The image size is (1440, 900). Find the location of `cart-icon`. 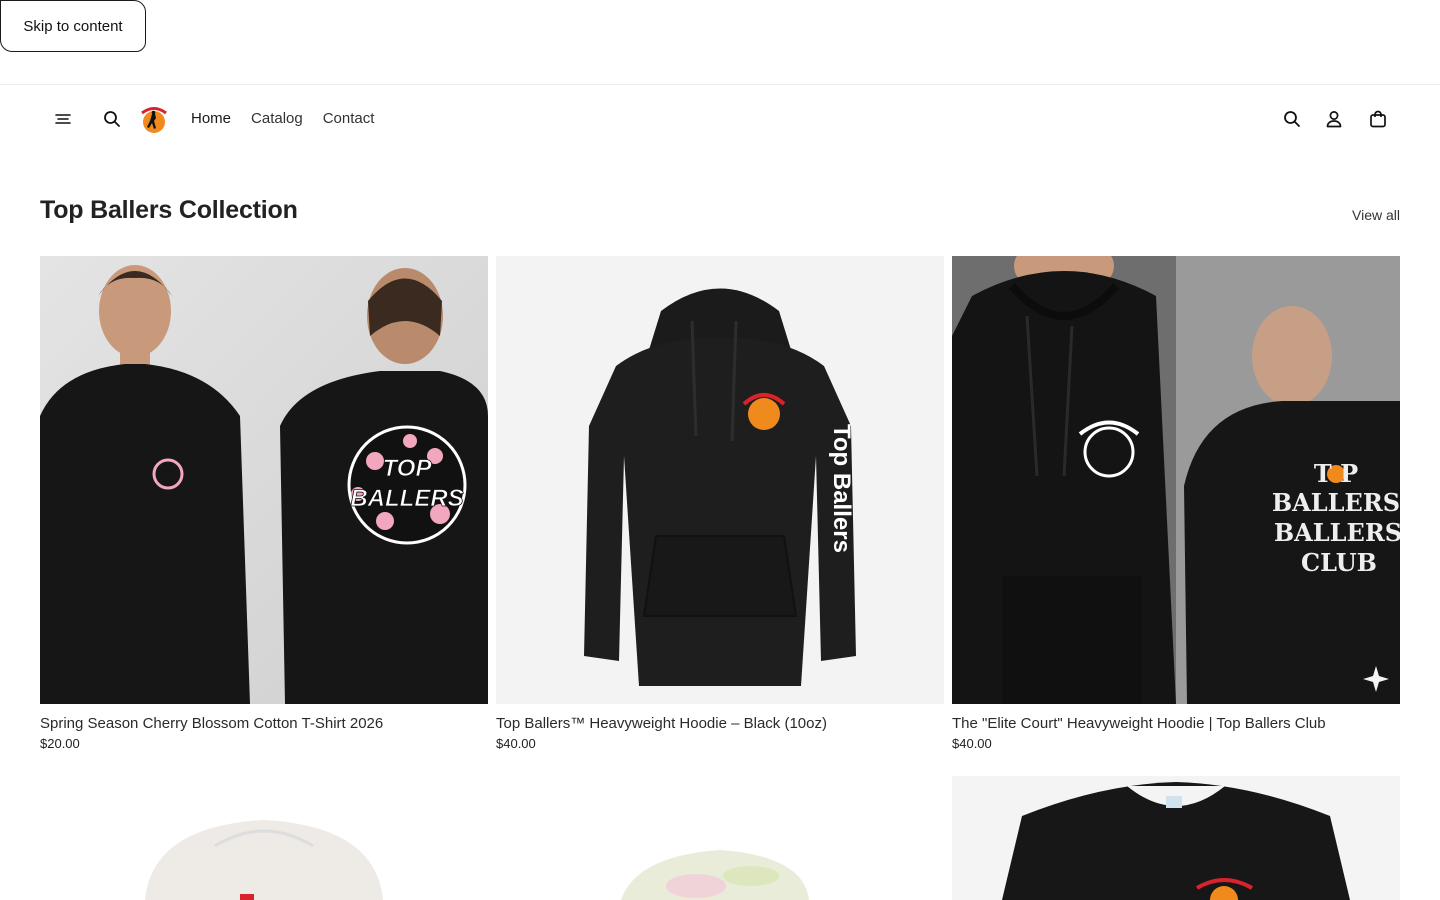

cart-icon is located at coordinates (1378, 119).